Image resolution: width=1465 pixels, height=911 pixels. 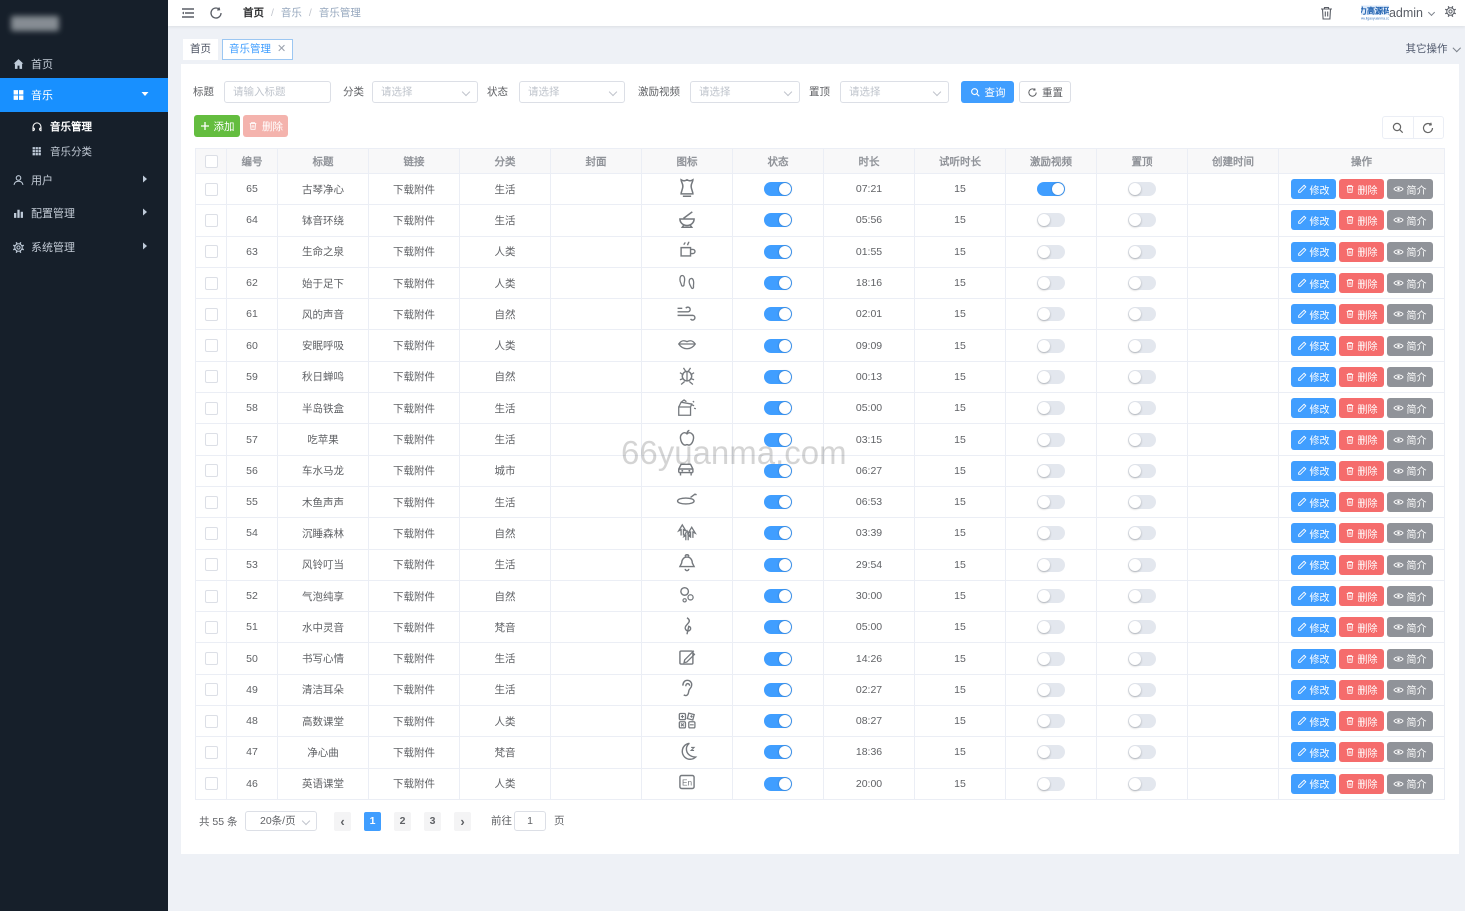 I want to click on svg-text: www.ligaoyuanma.com, so click(x=1375, y=19).